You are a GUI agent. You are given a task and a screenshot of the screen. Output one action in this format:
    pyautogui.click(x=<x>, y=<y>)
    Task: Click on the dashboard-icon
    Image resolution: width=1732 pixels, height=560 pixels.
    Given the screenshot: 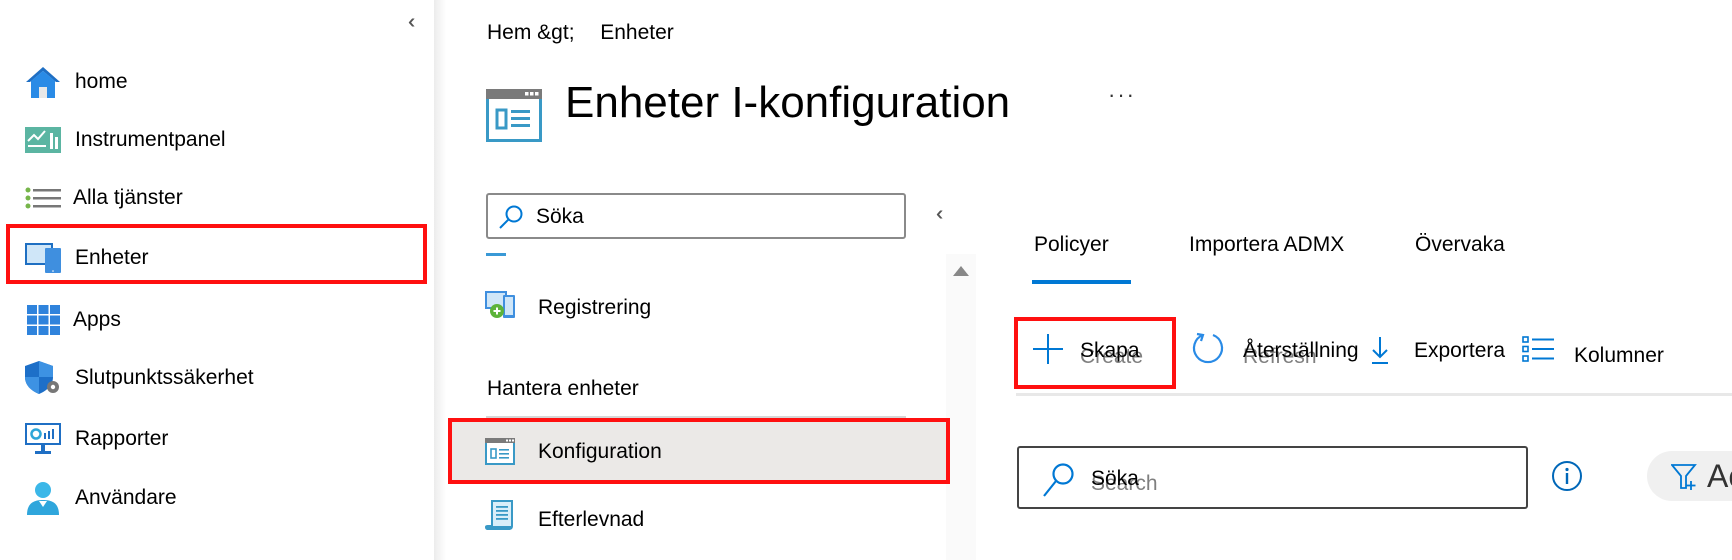 What is the action you would take?
    pyautogui.click(x=43, y=140)
    